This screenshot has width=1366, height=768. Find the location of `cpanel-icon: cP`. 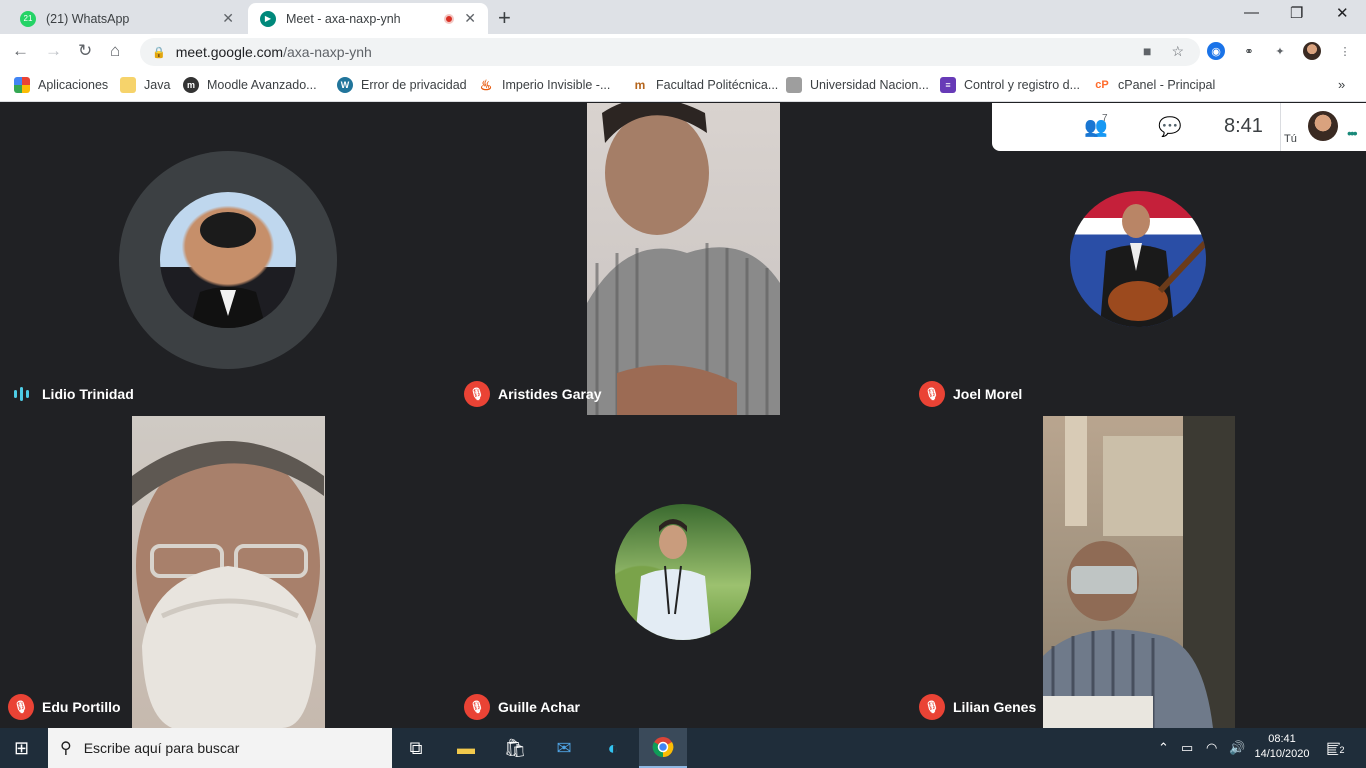

cpanel-icon: cP is located at coordinates (1102, 85).